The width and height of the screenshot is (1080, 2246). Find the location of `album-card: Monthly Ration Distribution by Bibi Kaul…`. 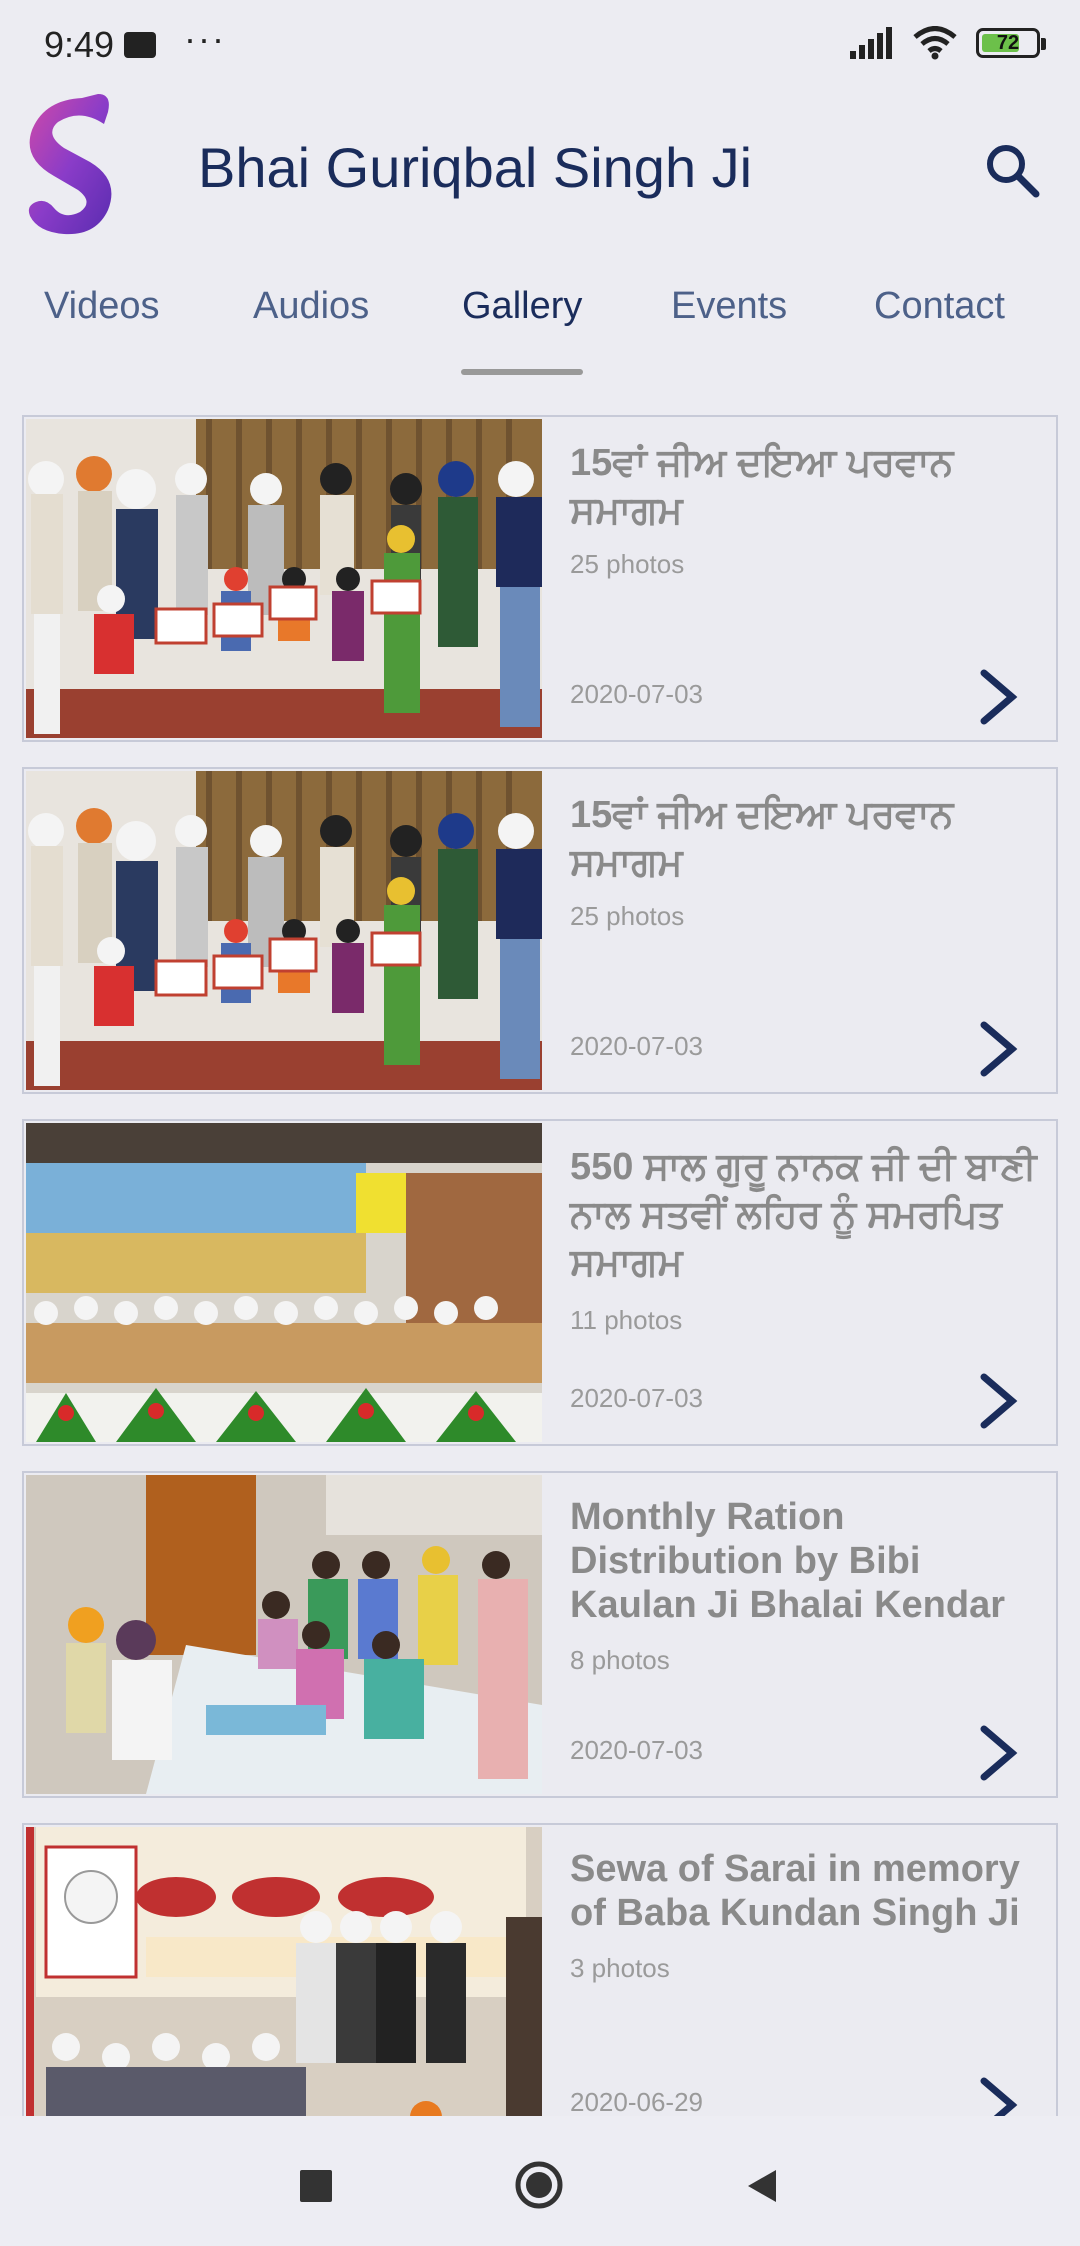

album-card: Monthly Ration Distribution by Bibi Kaul… is located at coordinates (540, 1634).